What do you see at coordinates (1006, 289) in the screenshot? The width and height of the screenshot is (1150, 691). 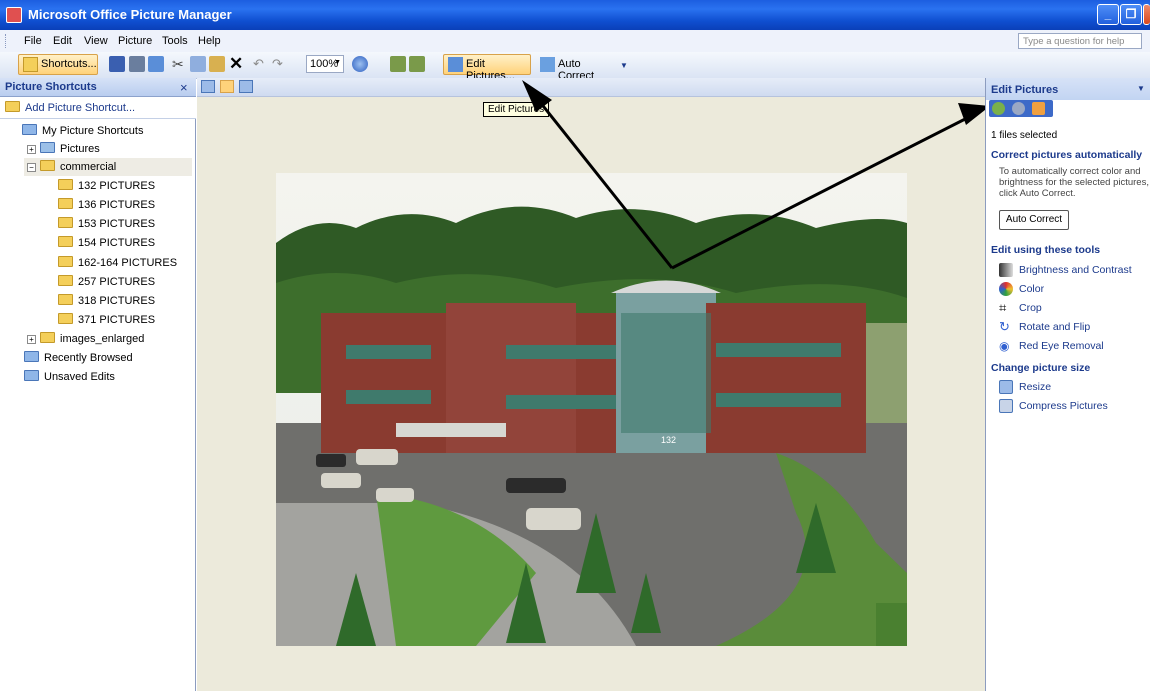 I see `color-icon` at bounding box center [1006, 289].